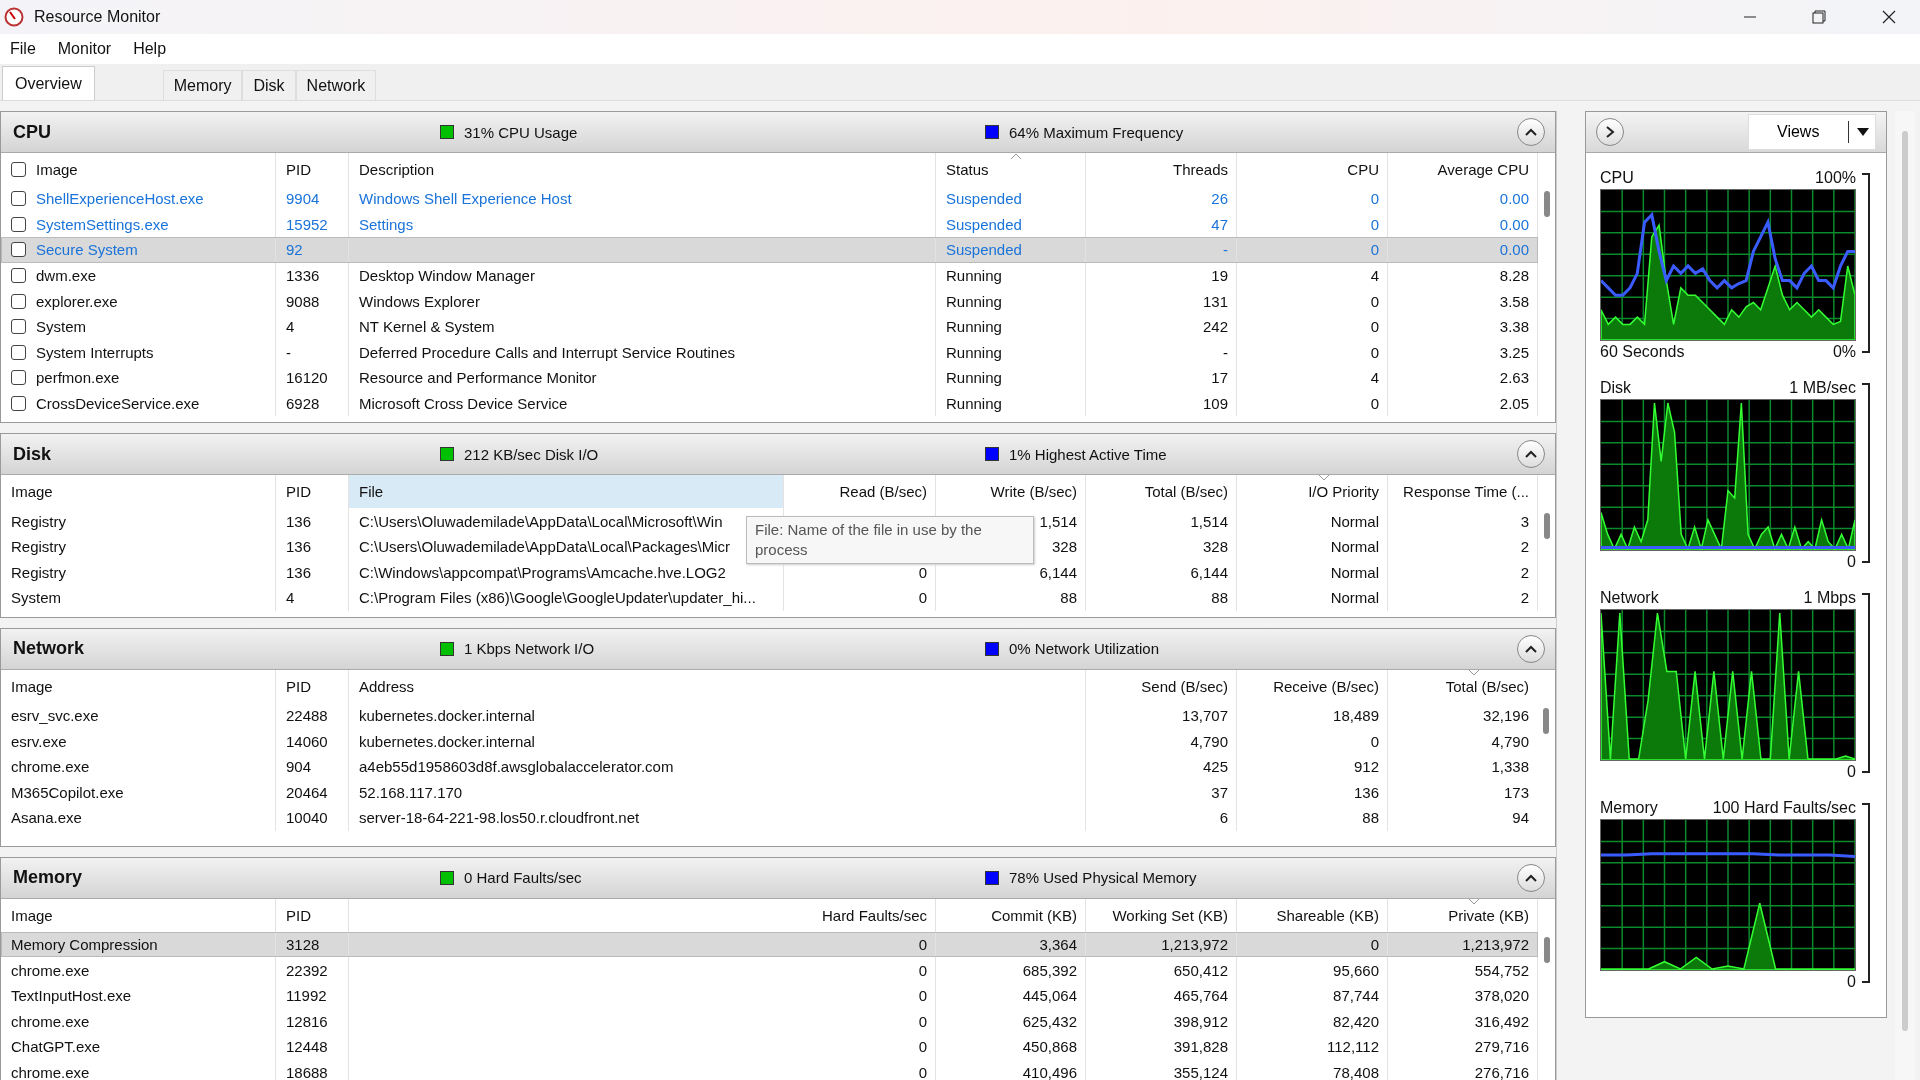  I want to click on column-header: Shareable (KB), so click(1312, 915).